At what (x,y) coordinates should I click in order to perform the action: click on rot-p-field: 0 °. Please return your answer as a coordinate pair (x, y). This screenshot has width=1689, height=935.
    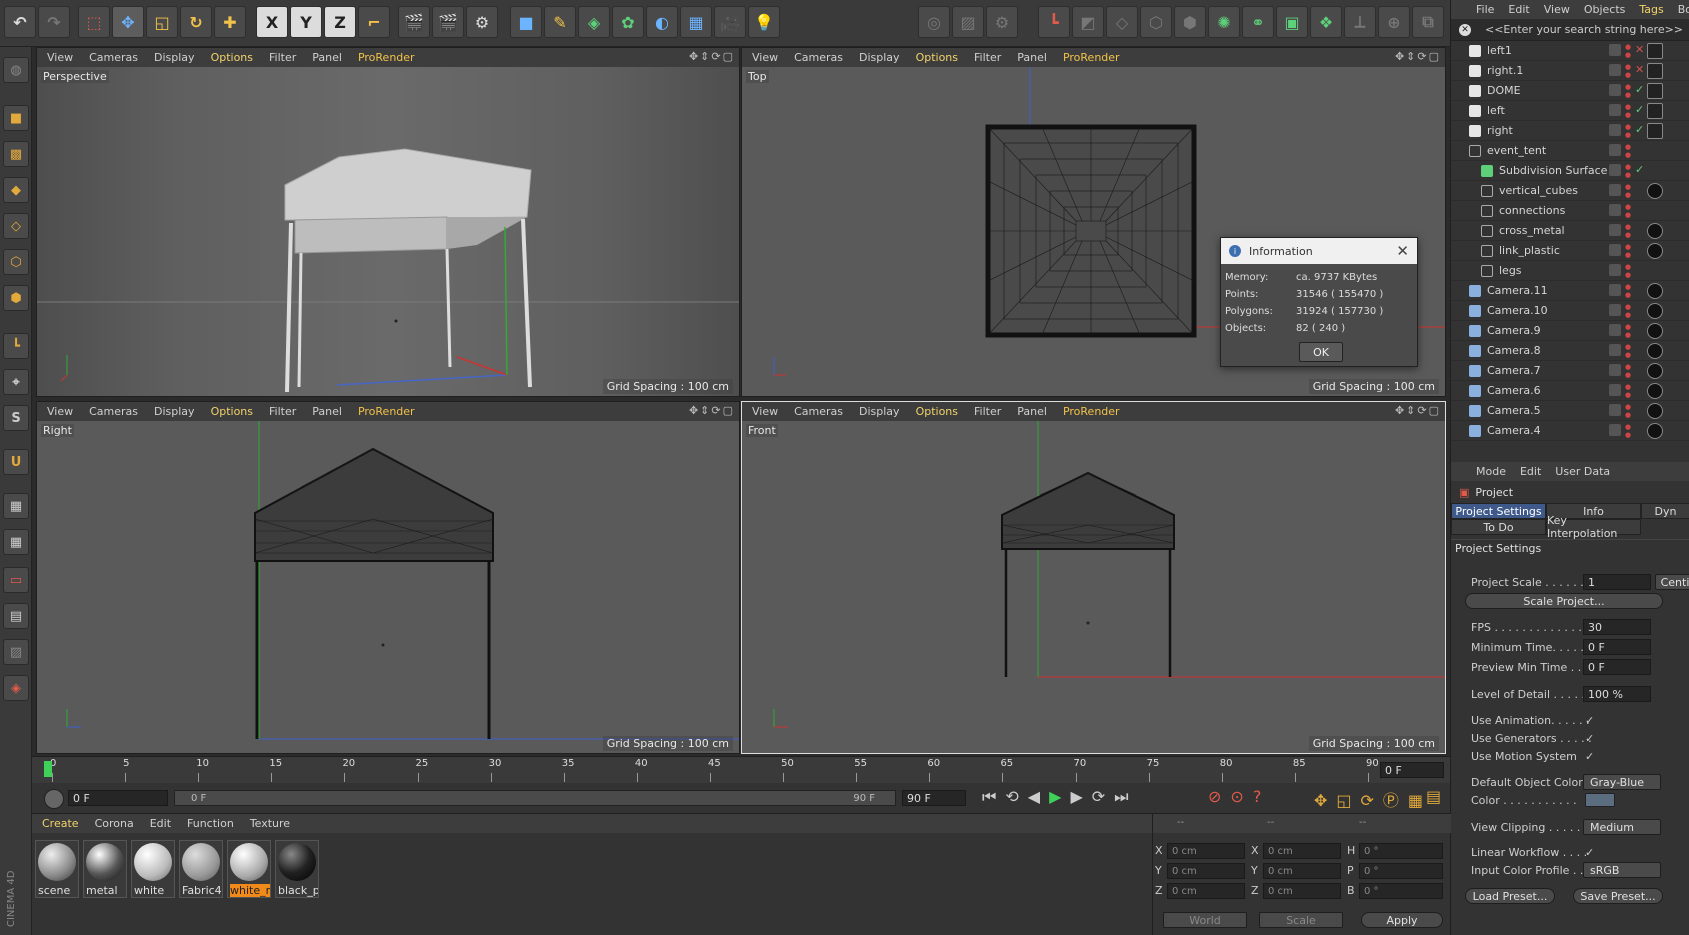
    Looking at the image, I should click on (1401, 871).